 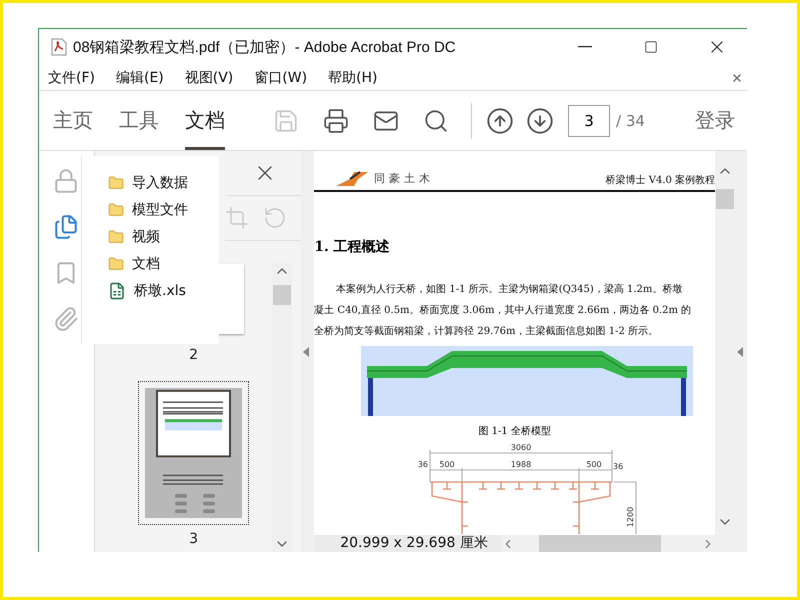 What do you see at coordinates (740, 352) in the screenshot?
I see `expand-arrow-icon` at bounding box center [740, 352].